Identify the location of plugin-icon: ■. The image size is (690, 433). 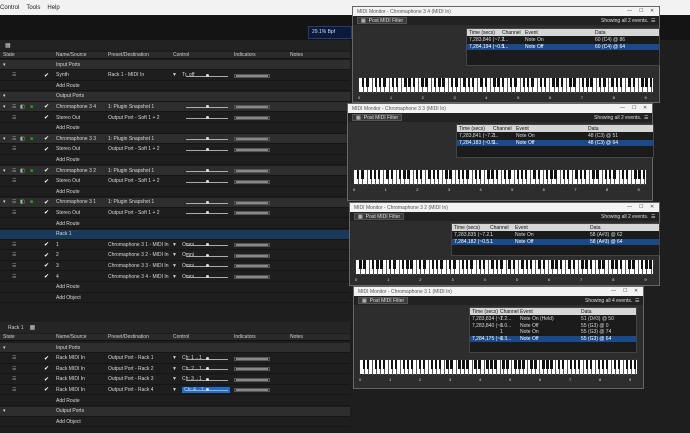
(31, 139).